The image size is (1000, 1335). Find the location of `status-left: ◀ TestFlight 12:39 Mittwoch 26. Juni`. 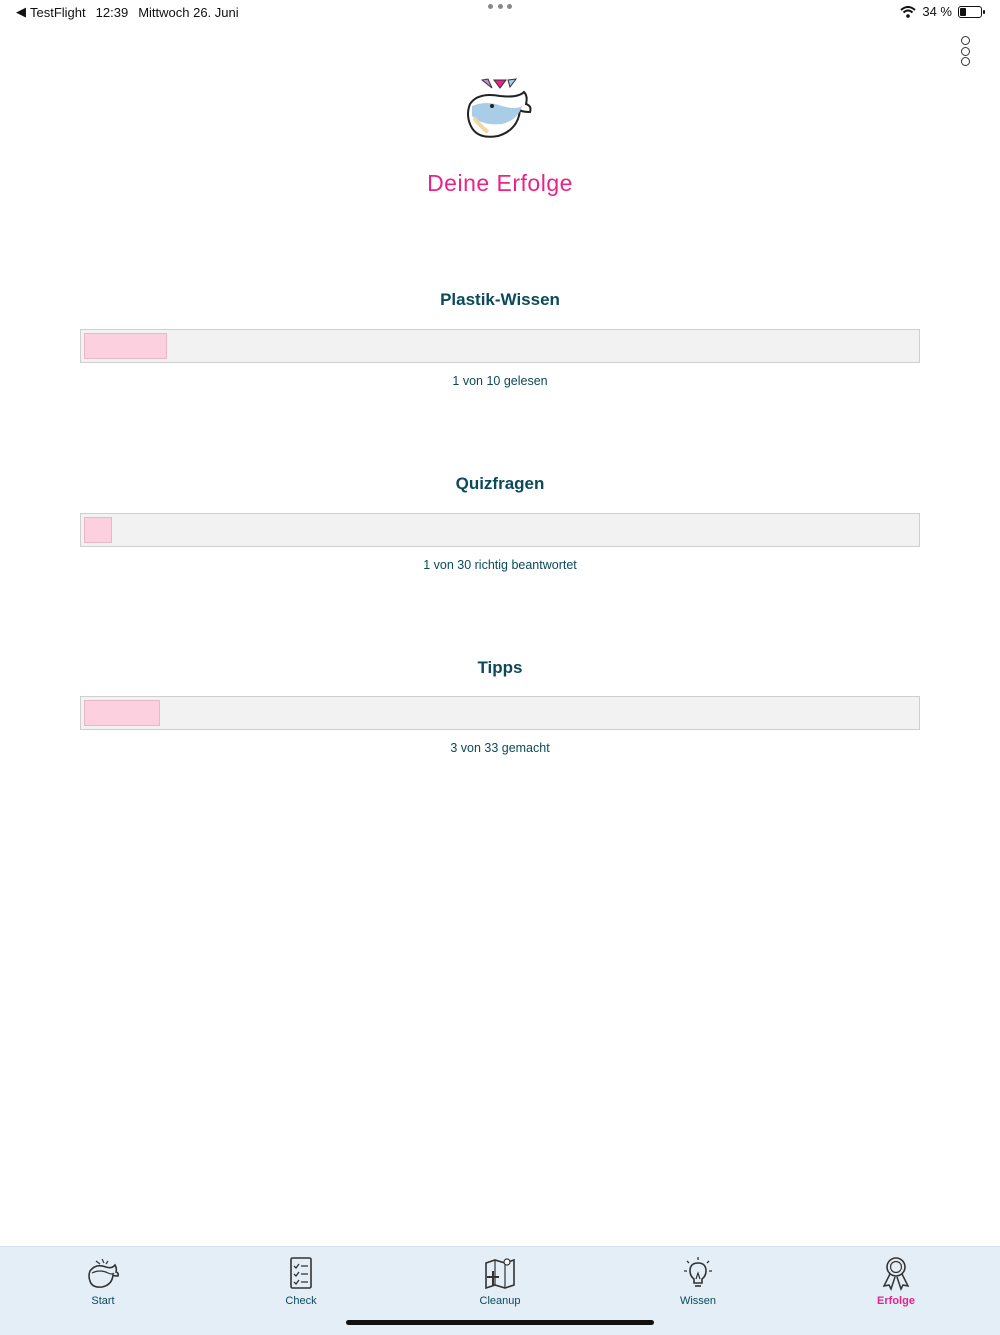

status-left: ◀ TestFlight 12:39 Mittwoch 26. Juni is located at coordinates (127, 12).